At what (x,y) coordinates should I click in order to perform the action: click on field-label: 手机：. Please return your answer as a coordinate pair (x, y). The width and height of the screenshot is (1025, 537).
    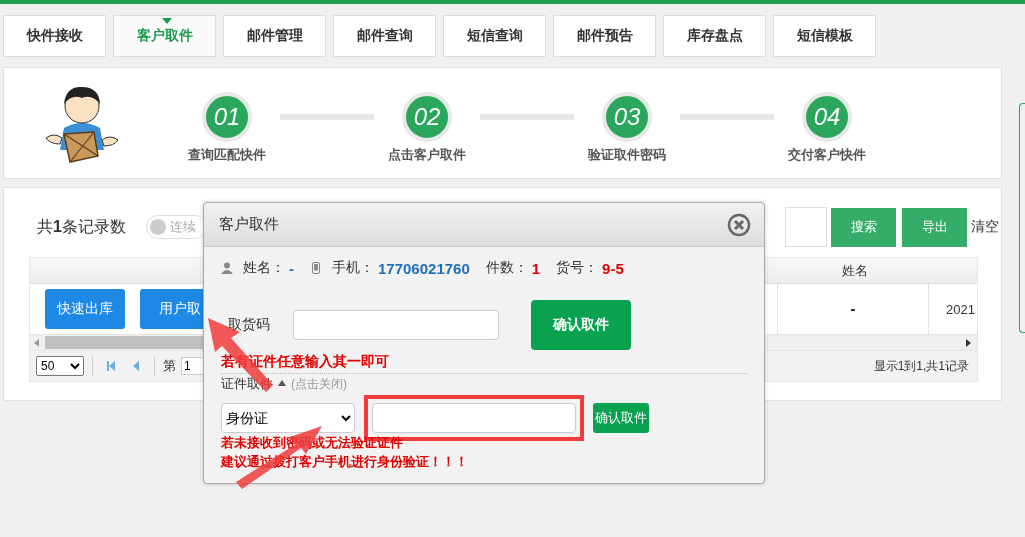
    Looking at the image, I should click on (353, 268).